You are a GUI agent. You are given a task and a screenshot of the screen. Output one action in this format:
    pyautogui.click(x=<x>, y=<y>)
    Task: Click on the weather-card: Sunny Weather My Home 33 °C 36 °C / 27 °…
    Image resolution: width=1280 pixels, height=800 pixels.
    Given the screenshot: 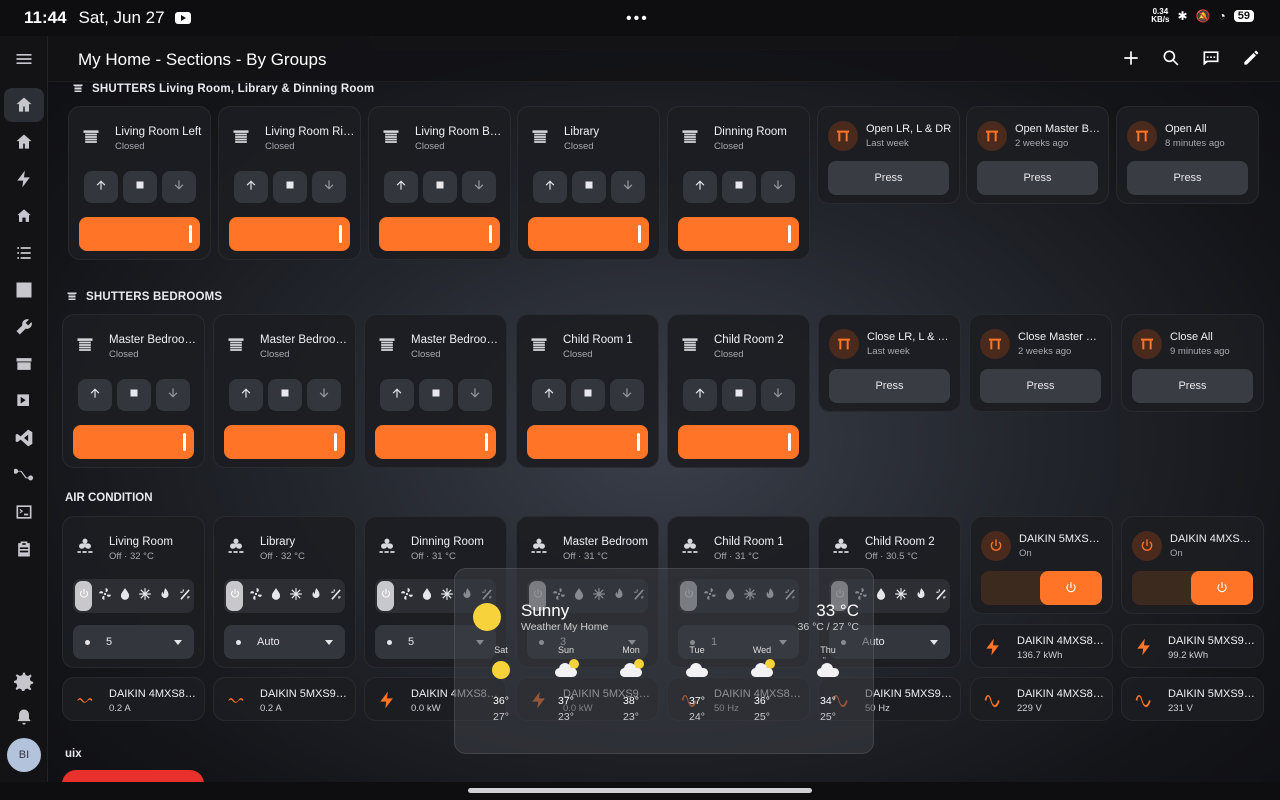 What is the action you would take?
    pyautogui.click(x=664, y=661)
    